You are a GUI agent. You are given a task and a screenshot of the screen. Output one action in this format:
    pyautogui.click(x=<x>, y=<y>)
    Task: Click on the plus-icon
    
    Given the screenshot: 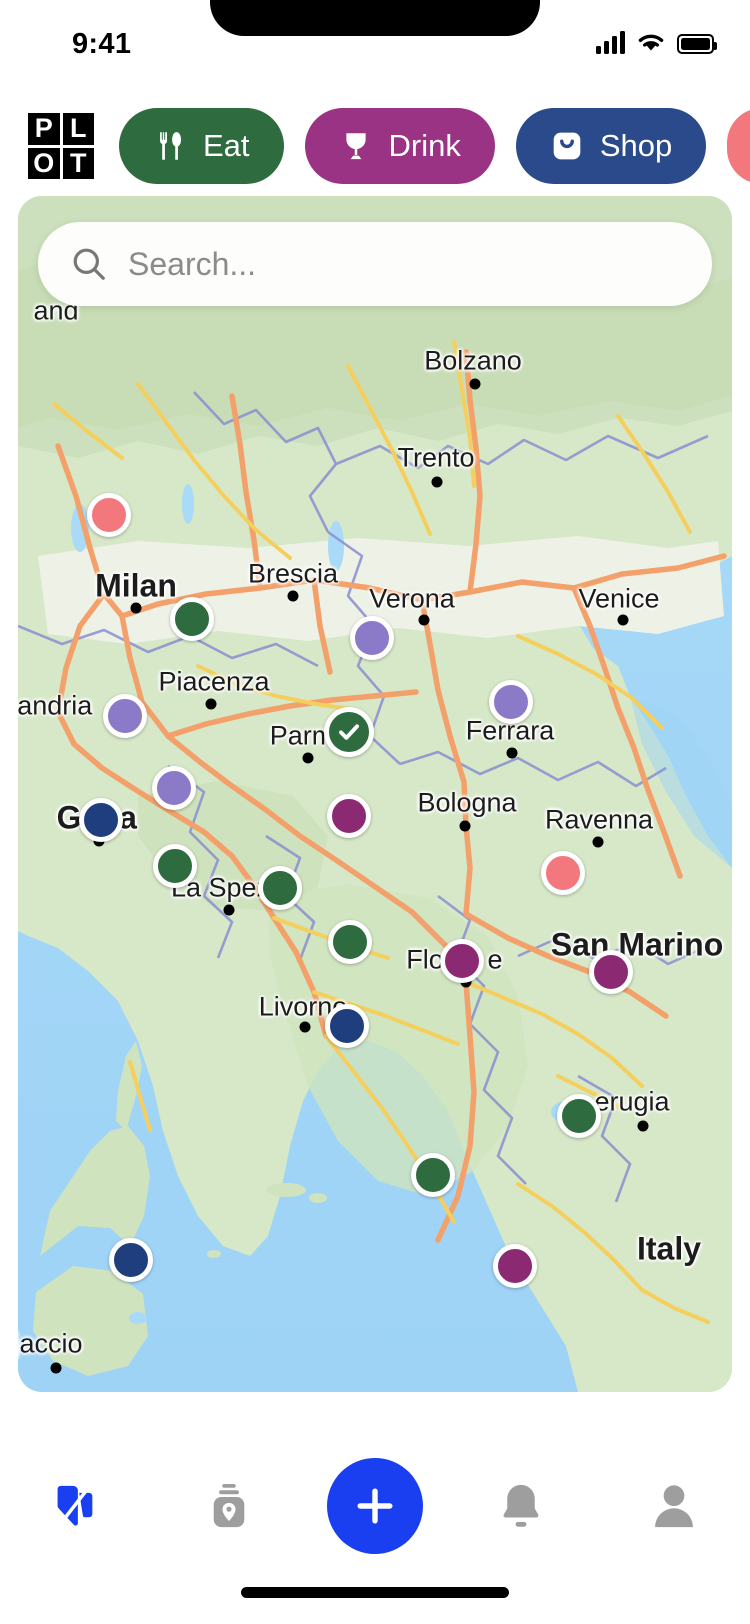 What is the action you would take?
    pyautogui.click(x=375, y=1506)
    